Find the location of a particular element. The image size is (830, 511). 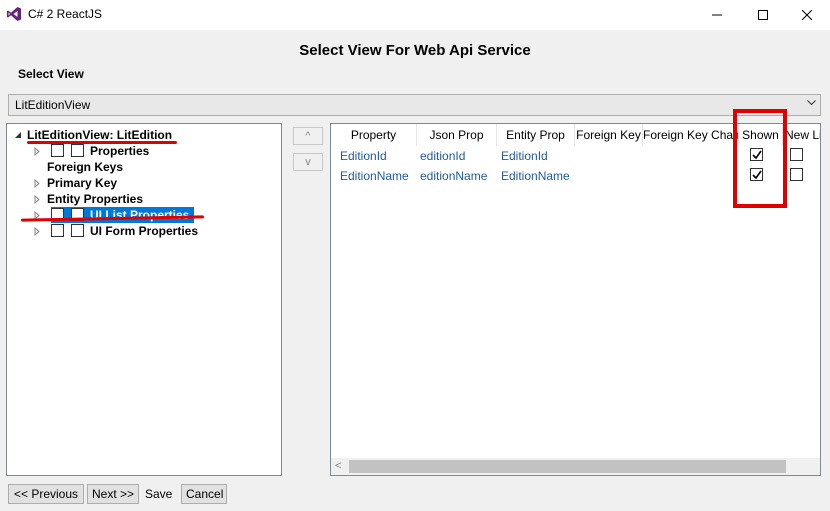

window-title: C# 2 ReactJS is located at coordinates (65, 14).